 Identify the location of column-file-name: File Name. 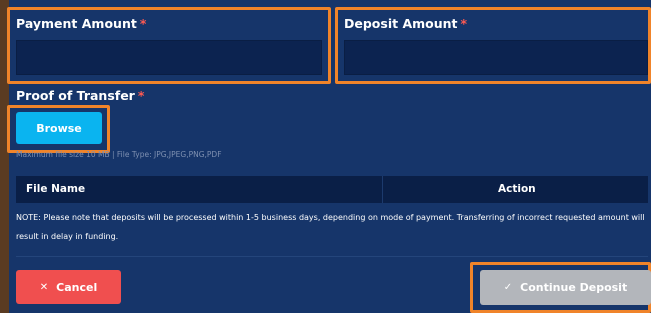
(56, 189).